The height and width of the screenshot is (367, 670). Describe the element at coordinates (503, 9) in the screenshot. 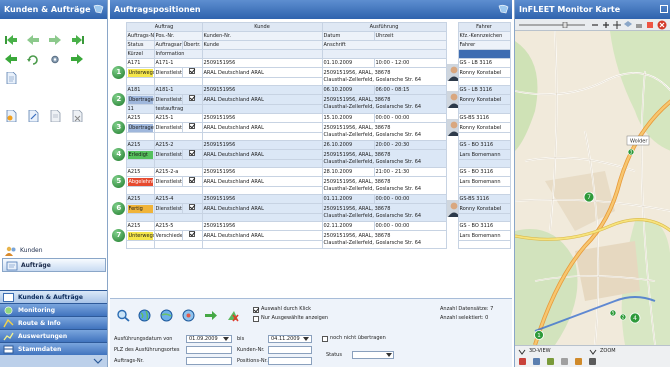

I see `orders-panel-pin-icon` at that location.